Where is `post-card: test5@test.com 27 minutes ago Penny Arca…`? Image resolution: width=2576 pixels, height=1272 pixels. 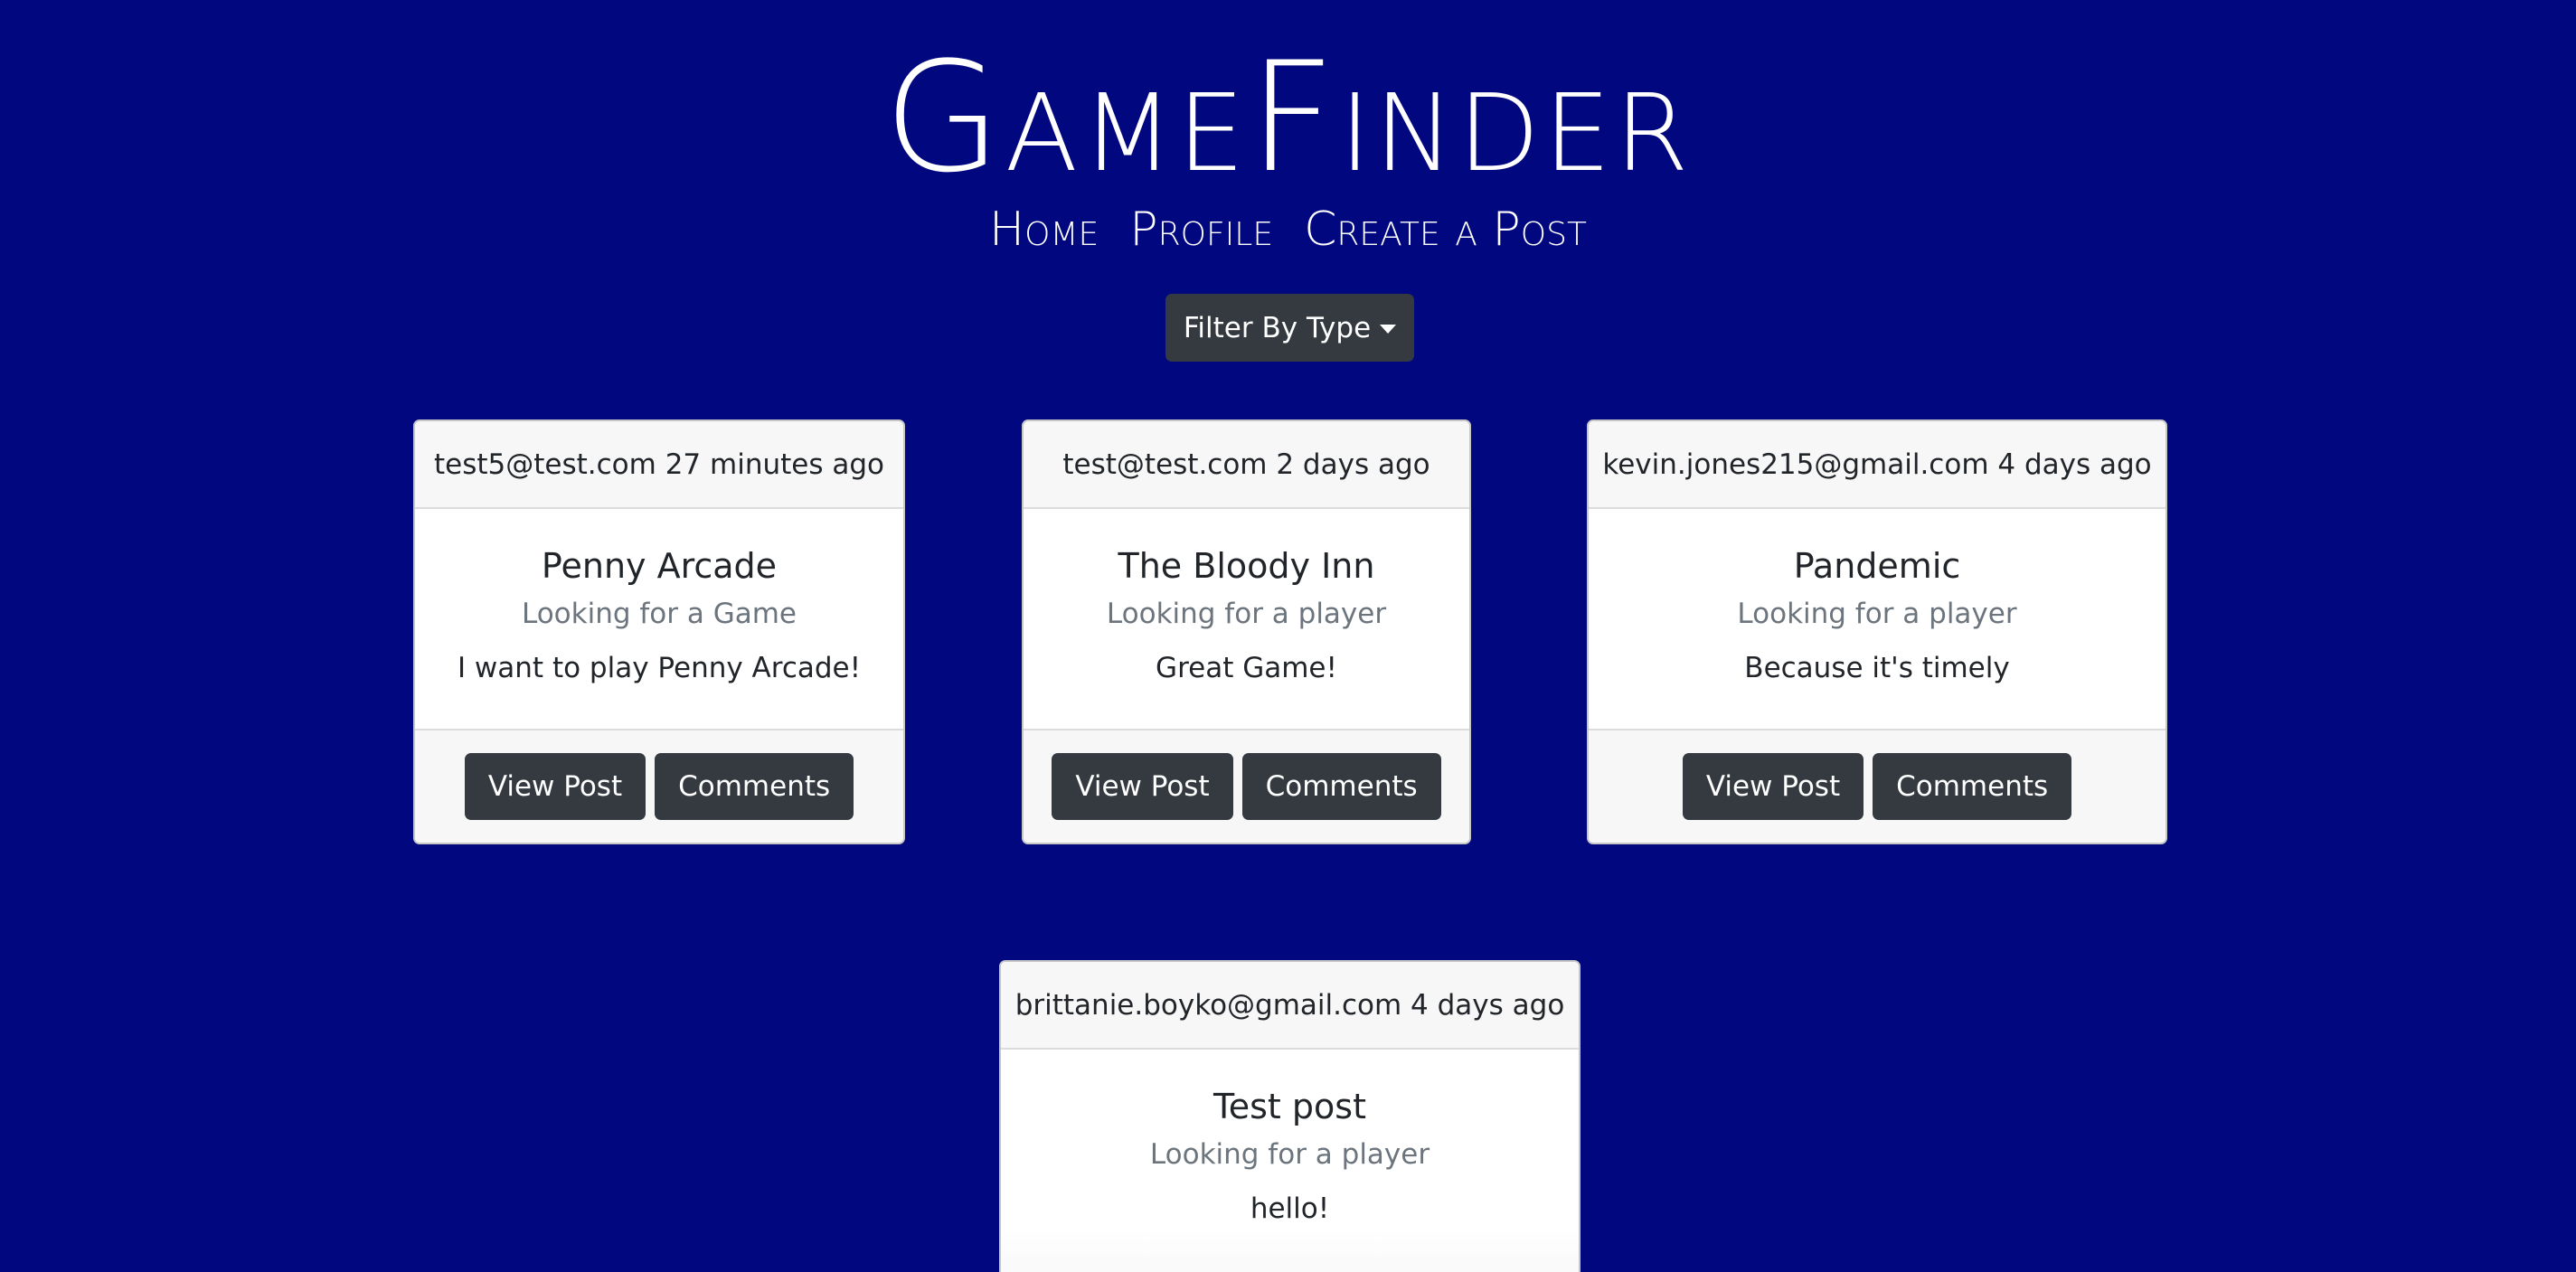 post-card: test5@test.com 27 minutes ago Penny Arca… is located at coordinates (659, 631).